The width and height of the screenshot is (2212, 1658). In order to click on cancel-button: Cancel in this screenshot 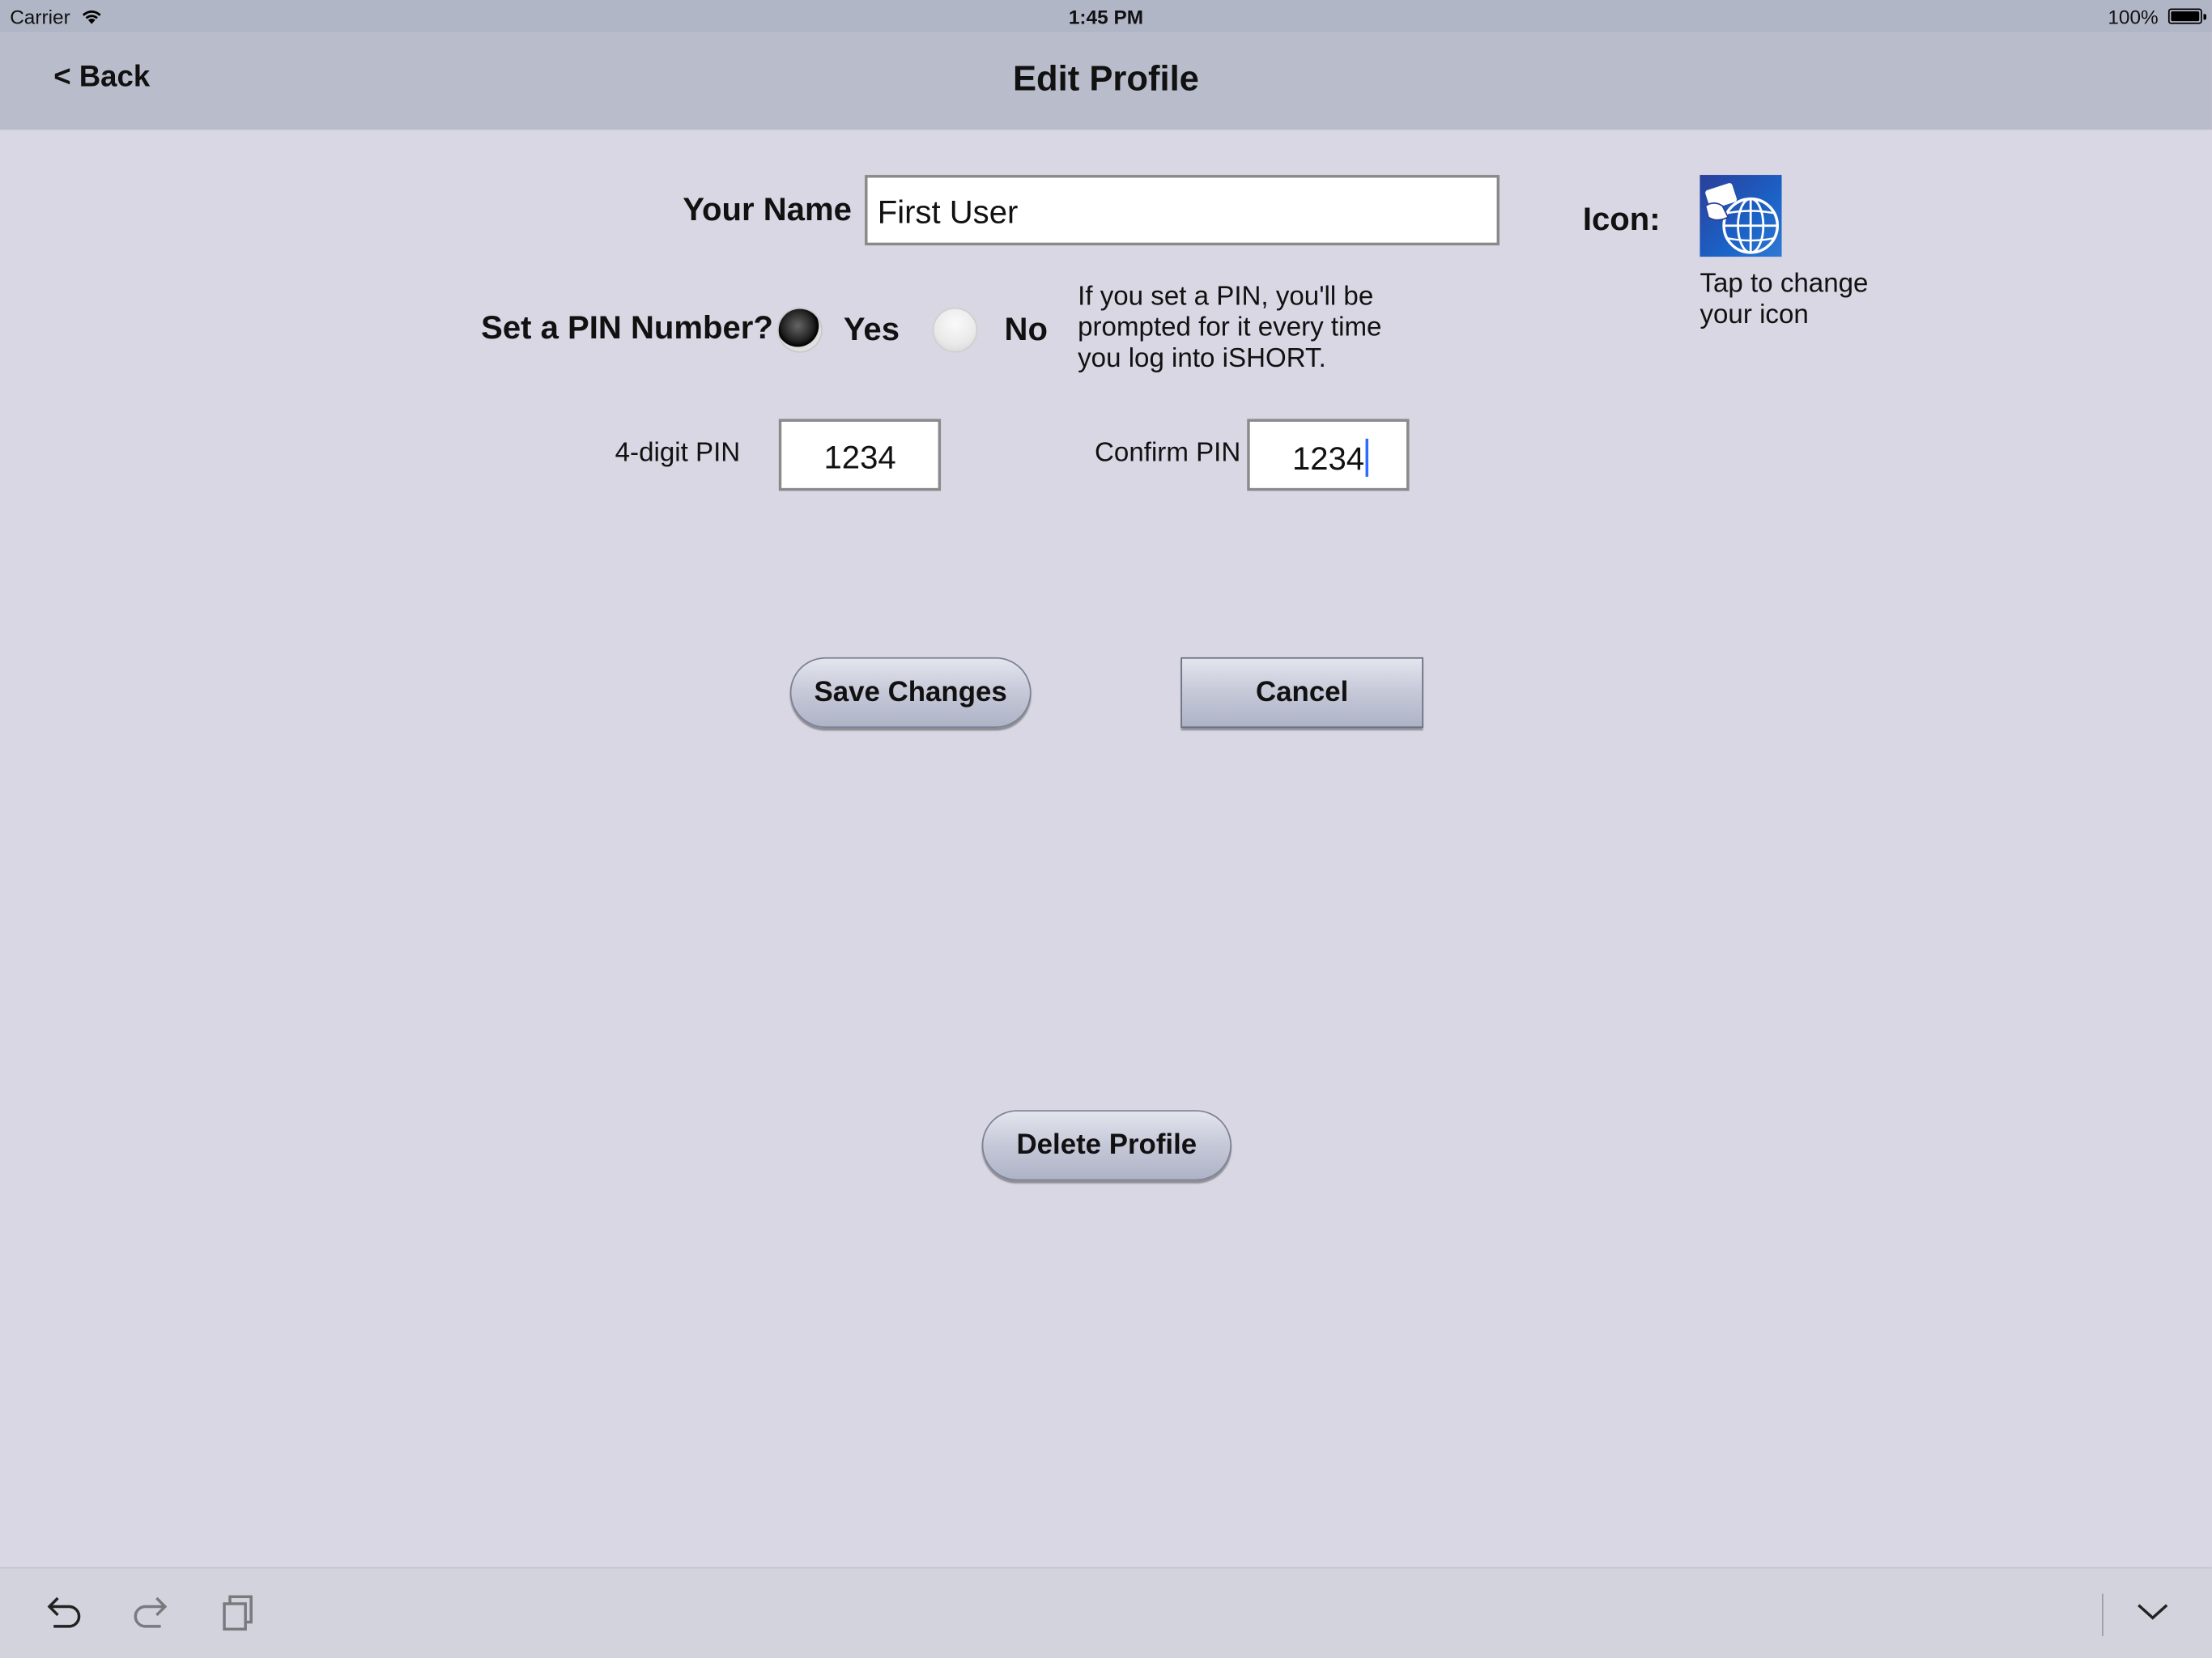, I will do `click(1302, 693)`.